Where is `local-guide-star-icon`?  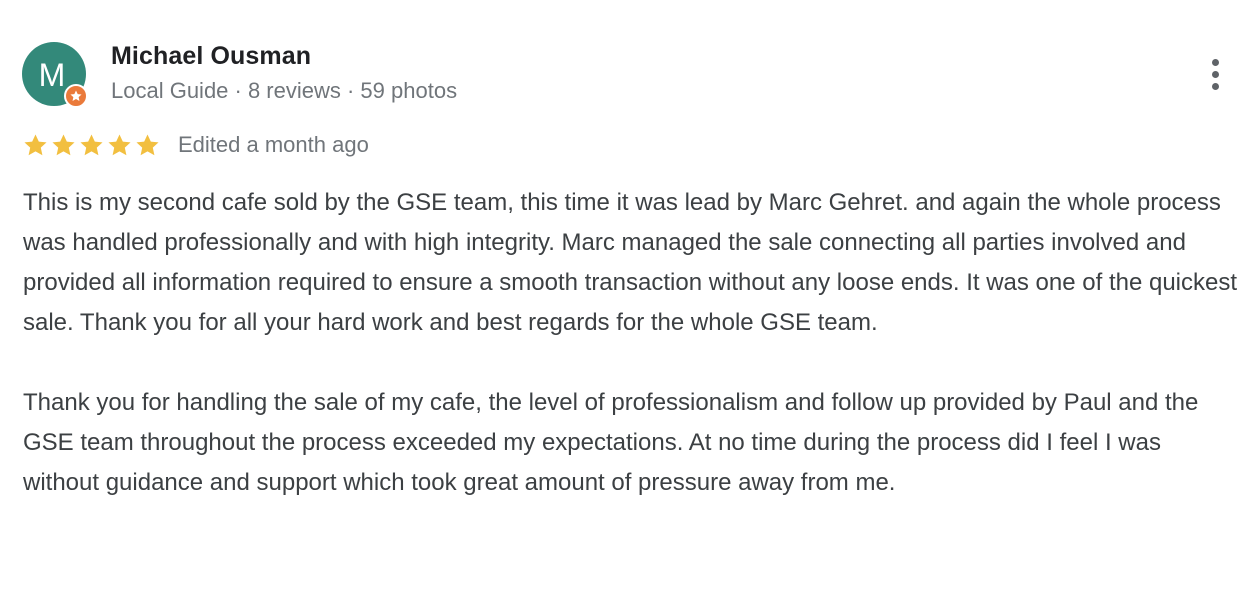
local-guide-star-icon is located at coordinates (76, 96).